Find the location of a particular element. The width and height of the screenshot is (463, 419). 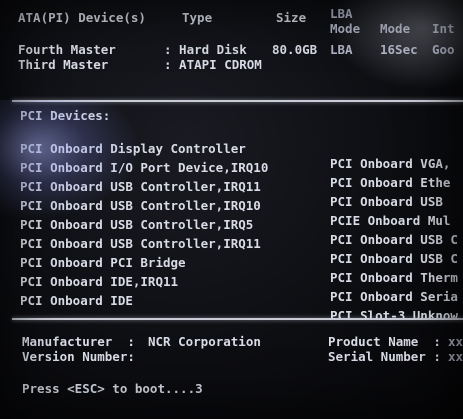

manufacturer-value: NCR Corporation is located at coordinates (204, 341).